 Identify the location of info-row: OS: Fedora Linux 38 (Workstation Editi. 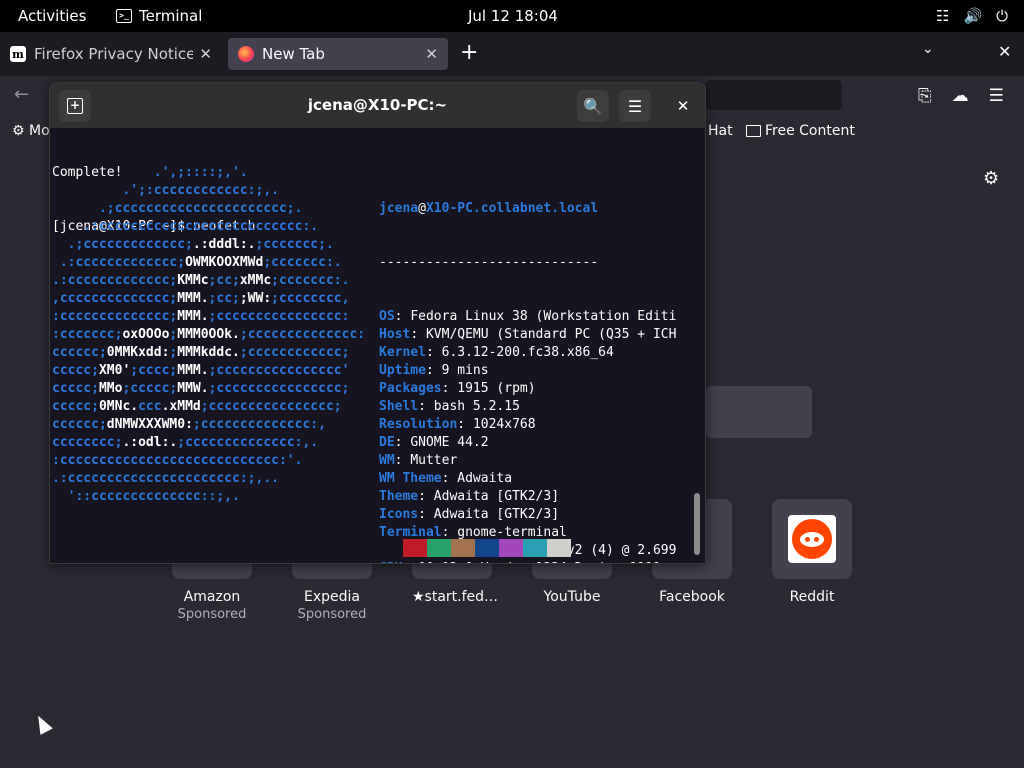
(528, 316).